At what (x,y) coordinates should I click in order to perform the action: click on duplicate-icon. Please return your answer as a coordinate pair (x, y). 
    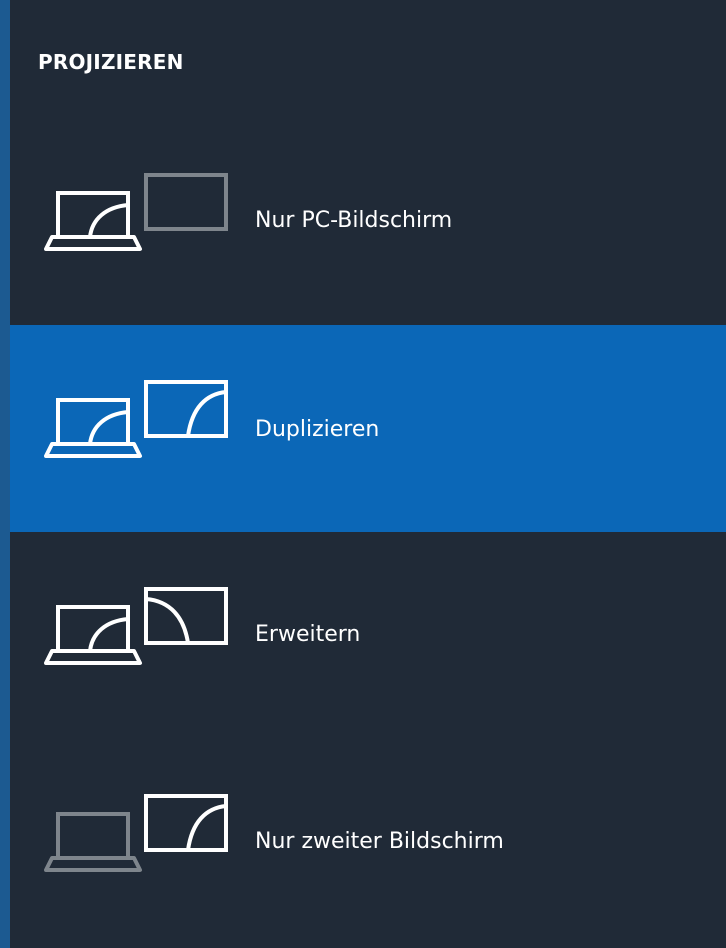
    Looking at the image, I should click on (136, 419).